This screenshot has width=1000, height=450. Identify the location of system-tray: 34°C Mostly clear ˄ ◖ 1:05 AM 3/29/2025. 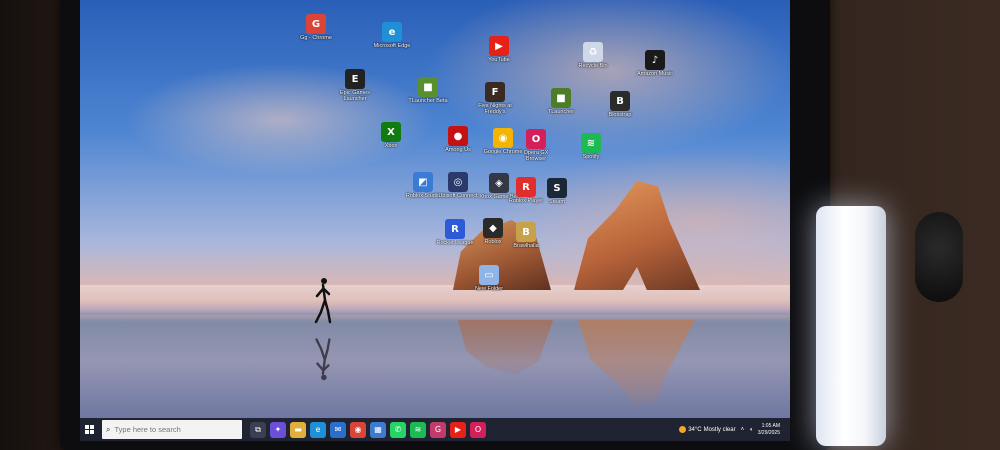
(729, 429).